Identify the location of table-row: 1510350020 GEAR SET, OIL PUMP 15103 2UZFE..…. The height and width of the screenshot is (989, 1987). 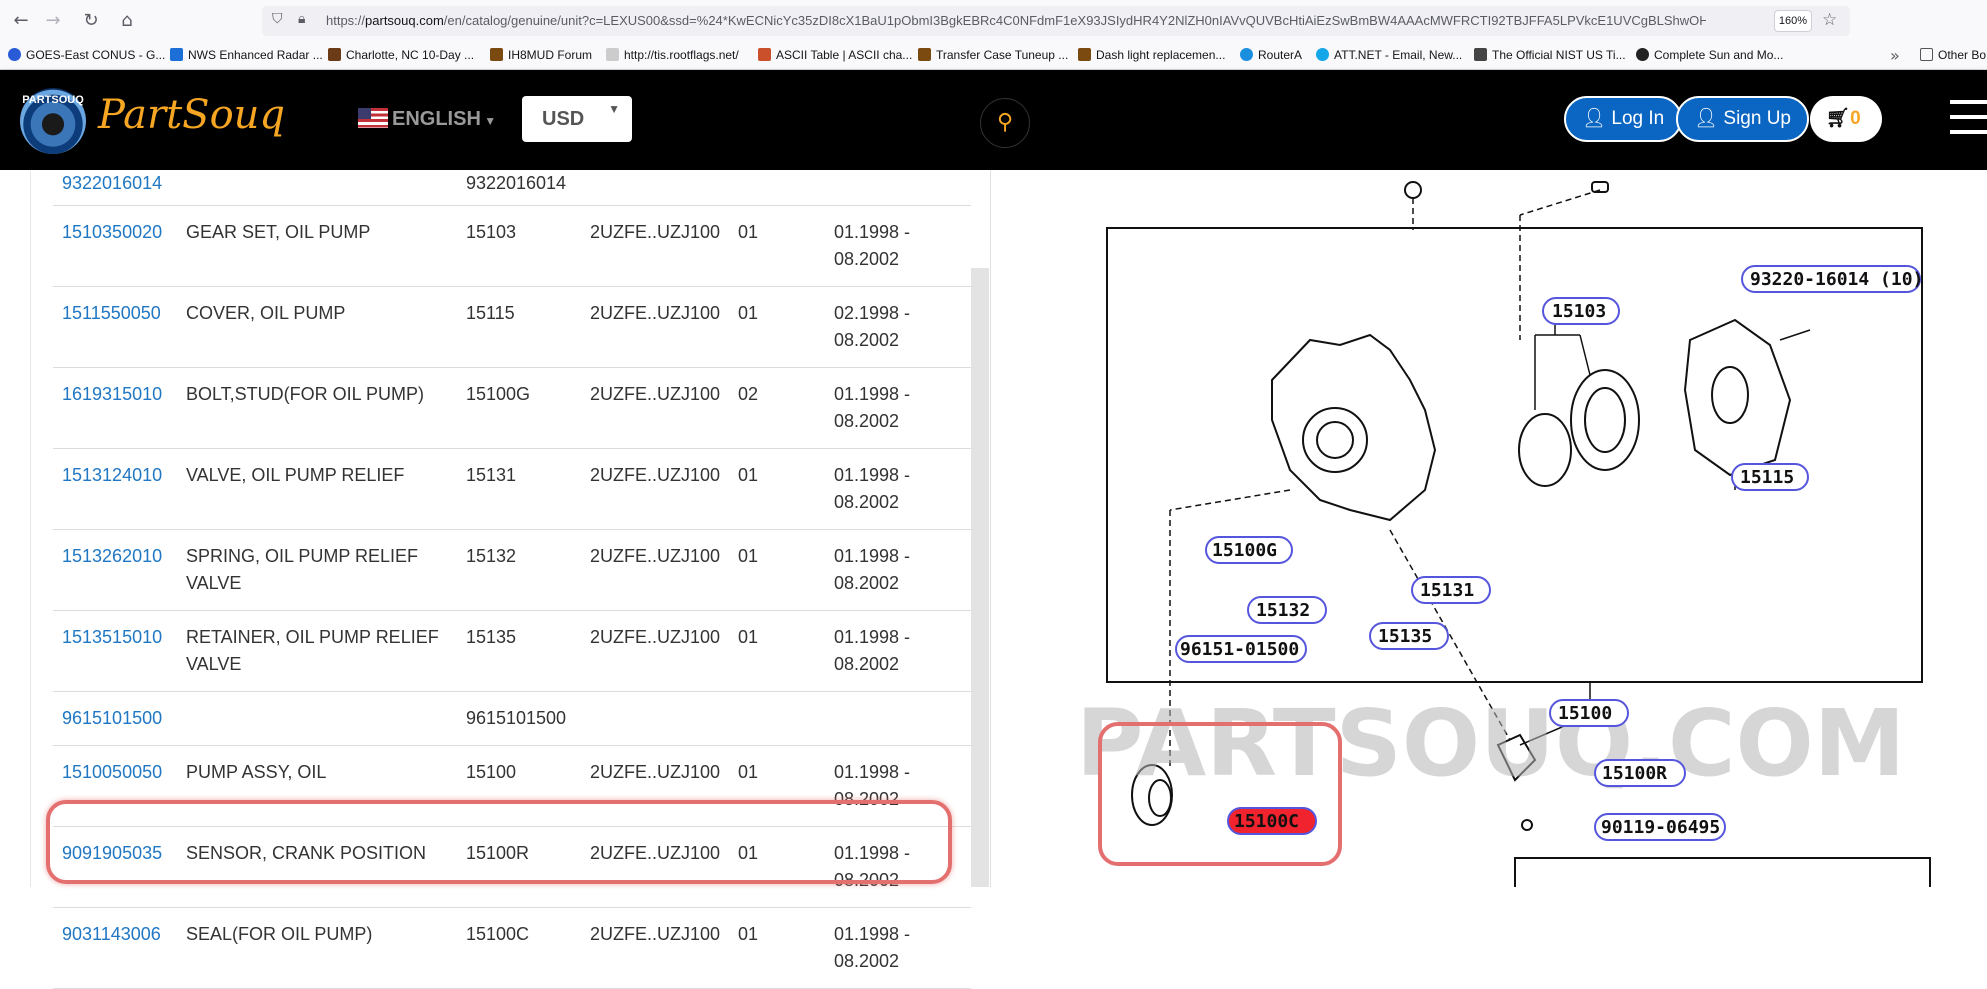
(512, 246).